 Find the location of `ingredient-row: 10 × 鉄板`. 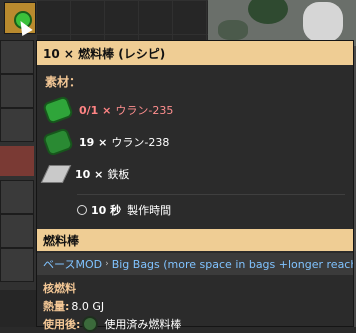

ingredient-row: 10 × 鉄板 is located at coordinates (196, 174).